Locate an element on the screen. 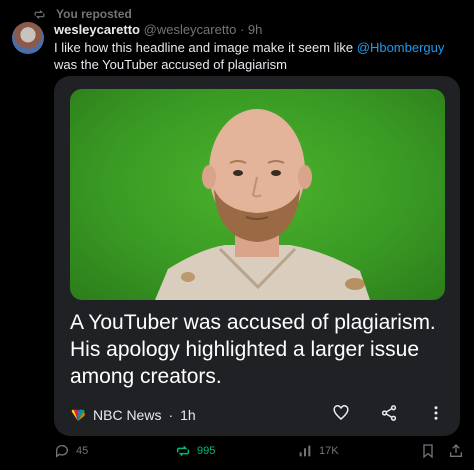  bookmark-button is located at coordinates (428, 451).